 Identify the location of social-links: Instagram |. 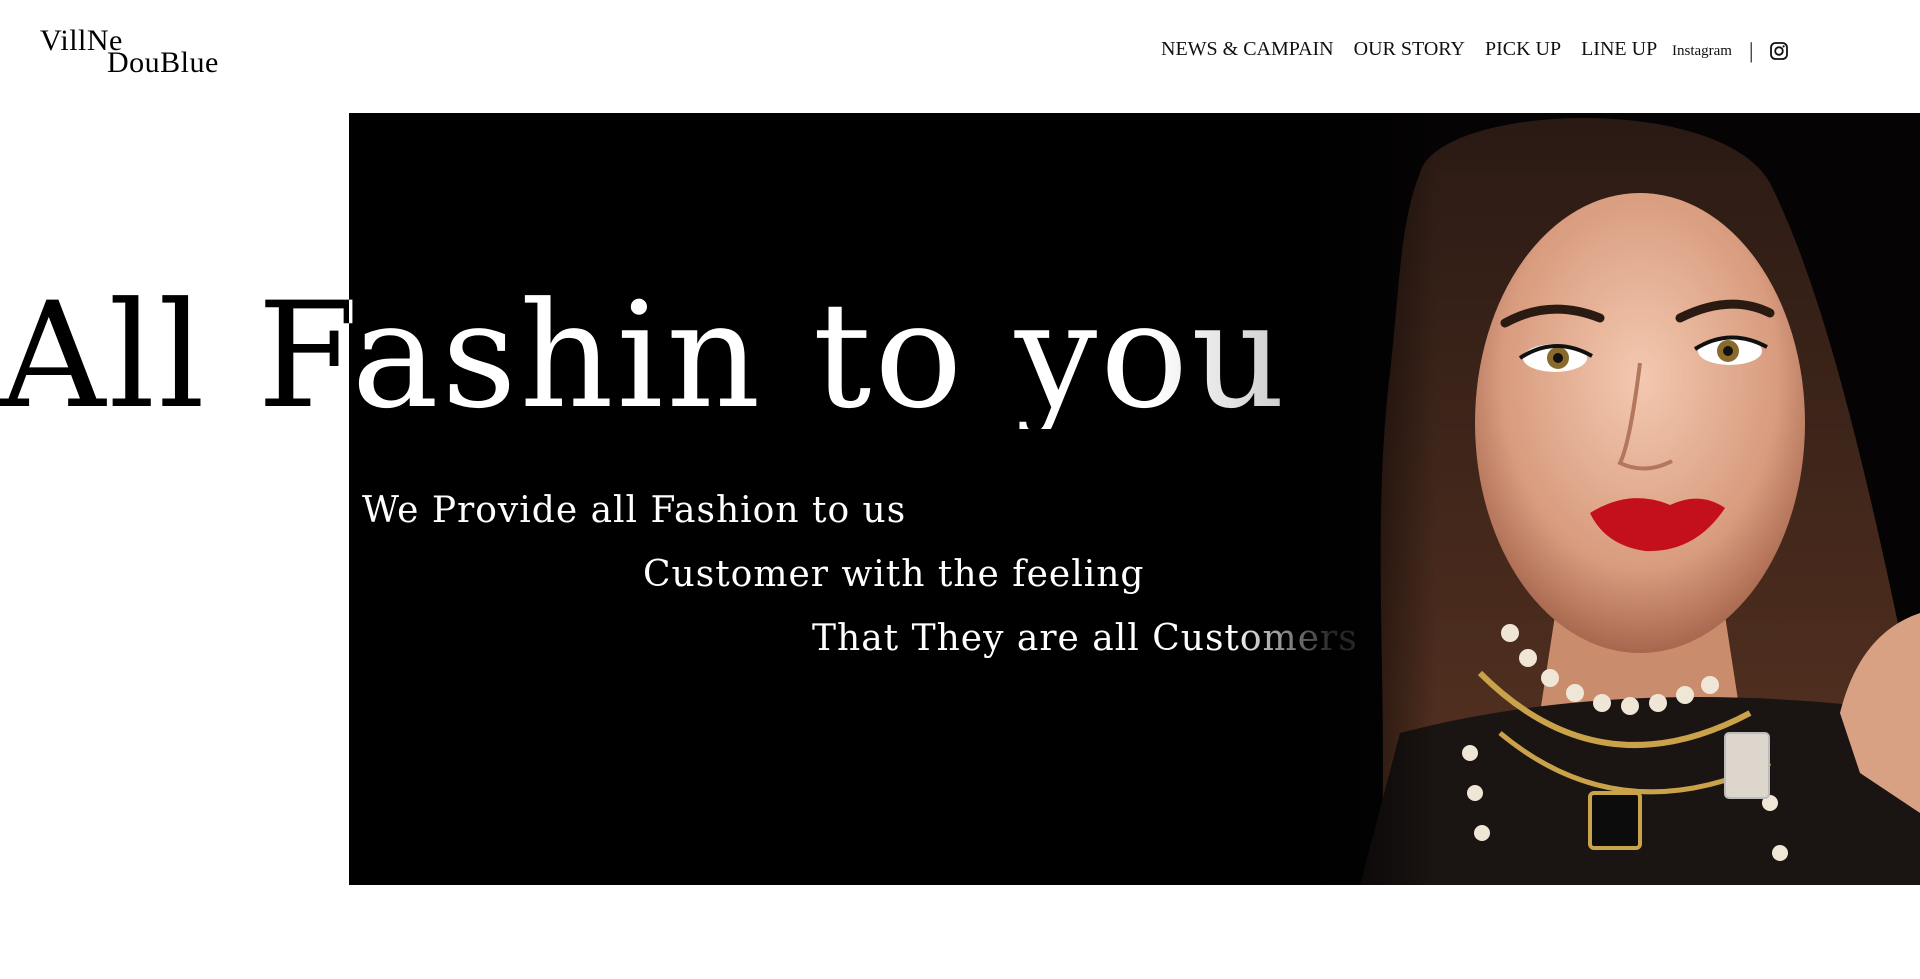
(1730, 51).